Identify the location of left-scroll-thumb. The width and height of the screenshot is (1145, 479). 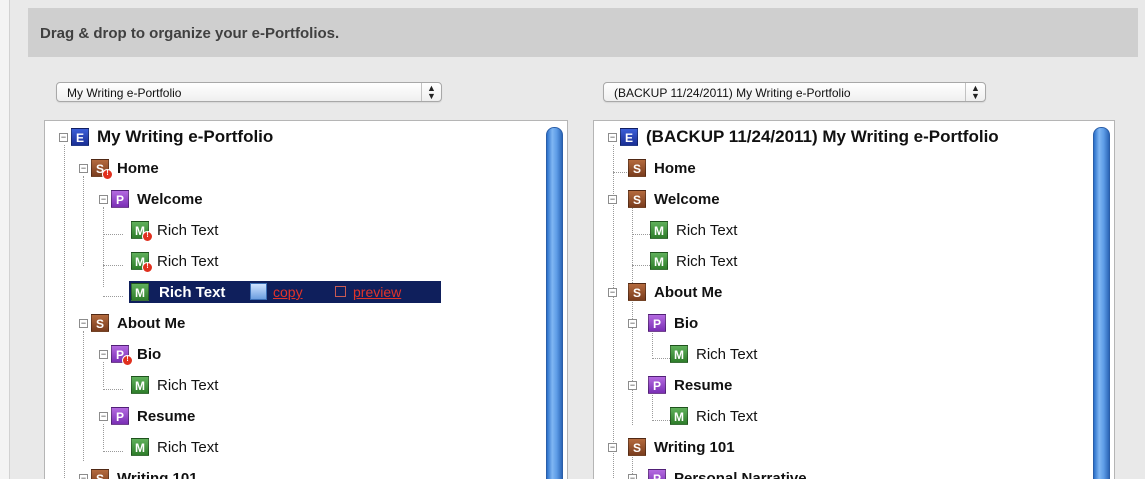
(554, 303).